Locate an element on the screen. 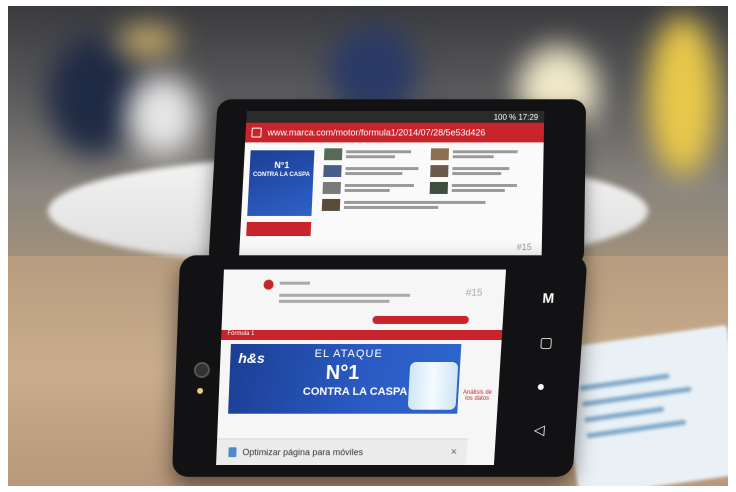 This screenshot has height=492, width=736. blurred-yellow-panel is located at coordinates (683, 96).